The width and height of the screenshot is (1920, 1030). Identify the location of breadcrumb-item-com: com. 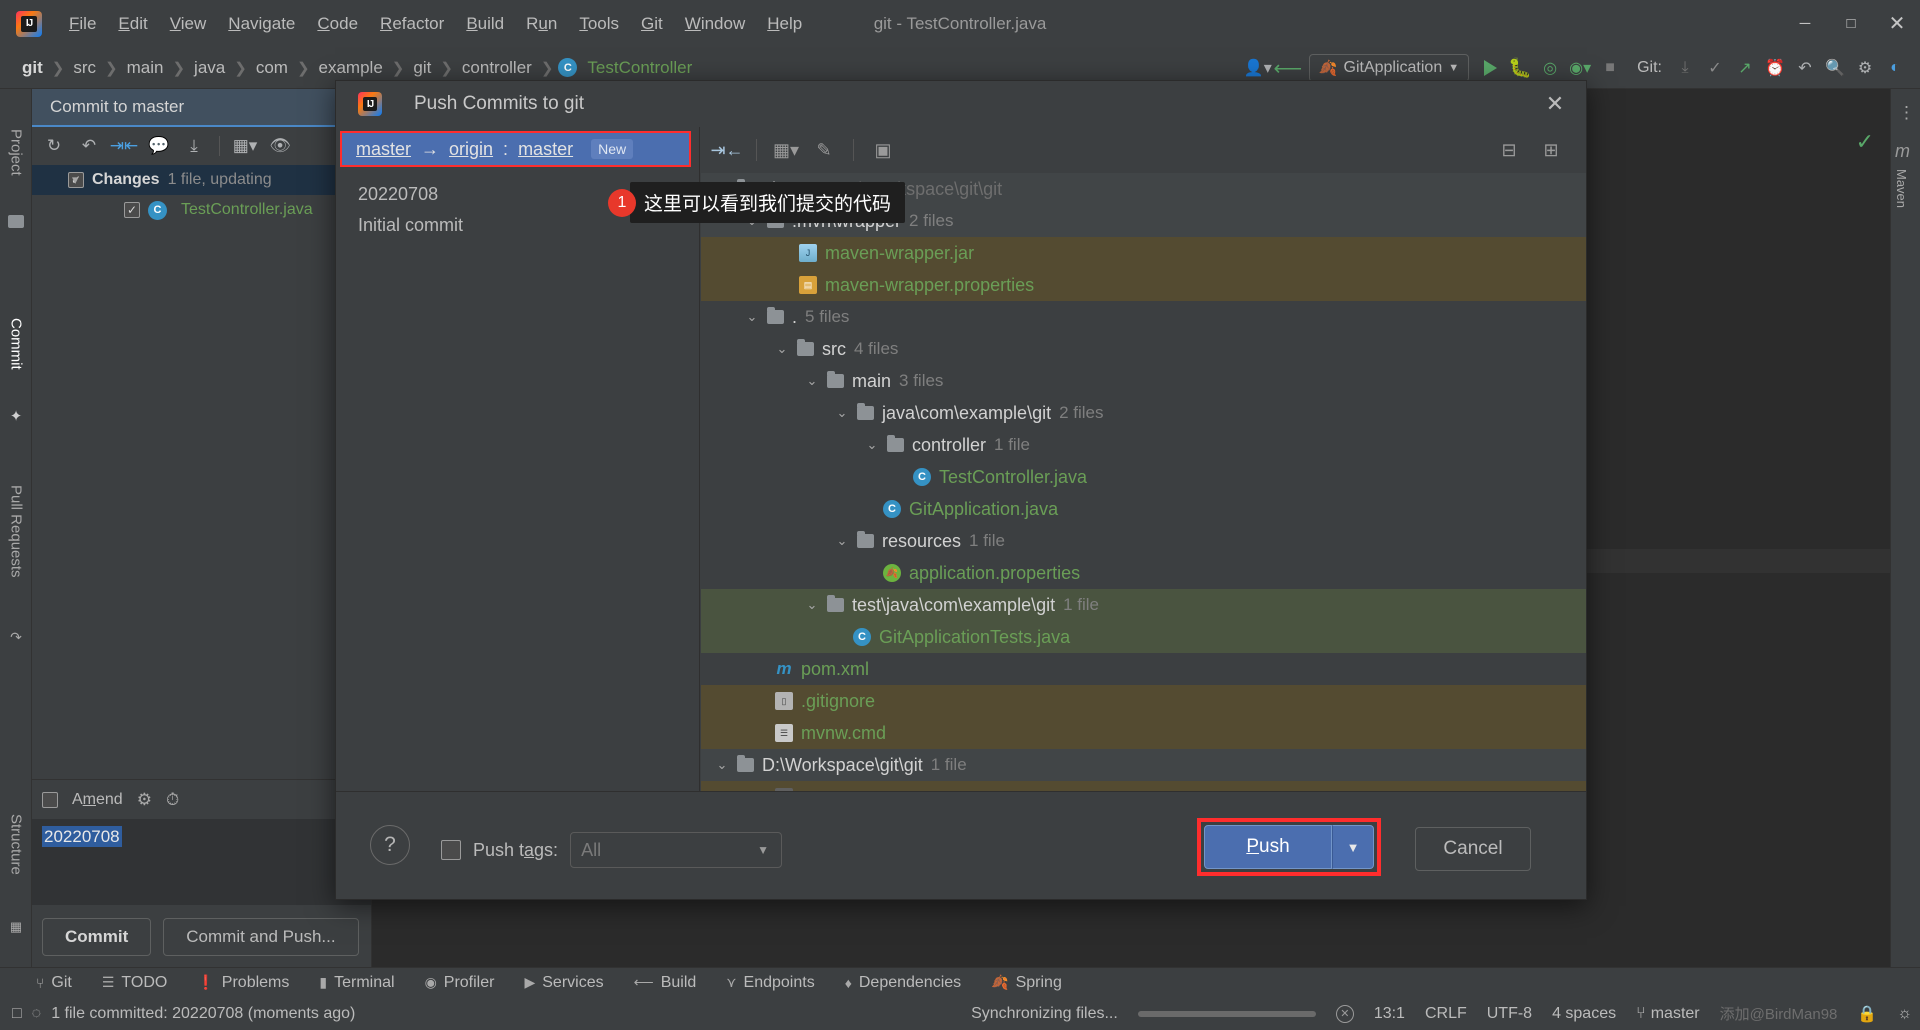
(272, 68).